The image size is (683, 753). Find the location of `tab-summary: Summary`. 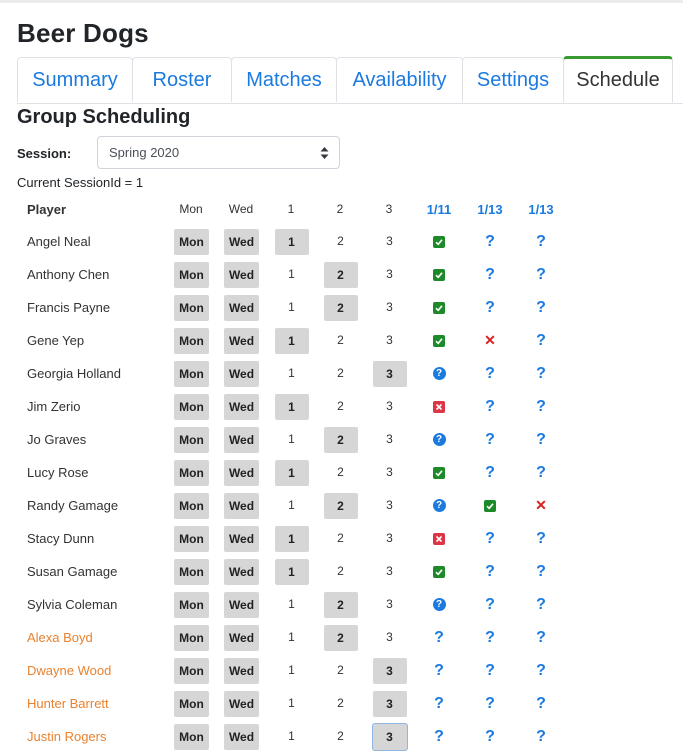

tab-summary: Summary is located at coordinates (75, 79).